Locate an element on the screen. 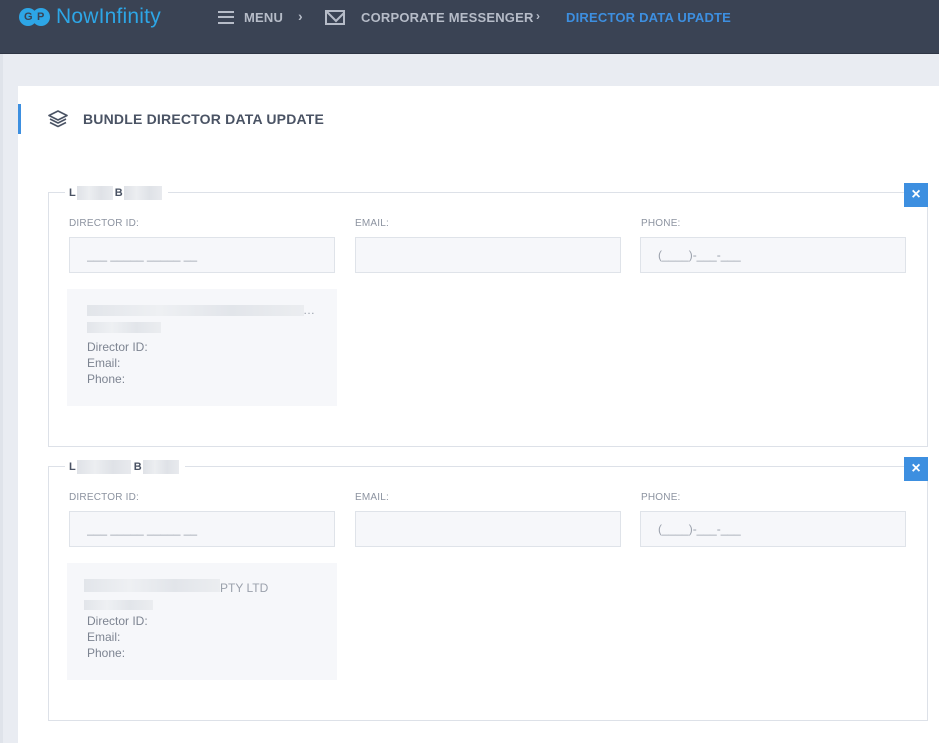  hamburger-icon is located at coordinates (226, 17).